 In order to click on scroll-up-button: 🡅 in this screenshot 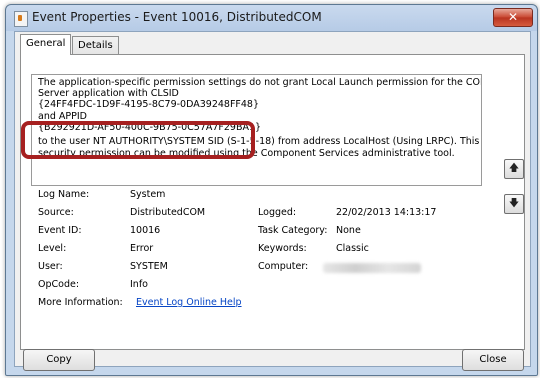, I will do `click(514, 169)`.